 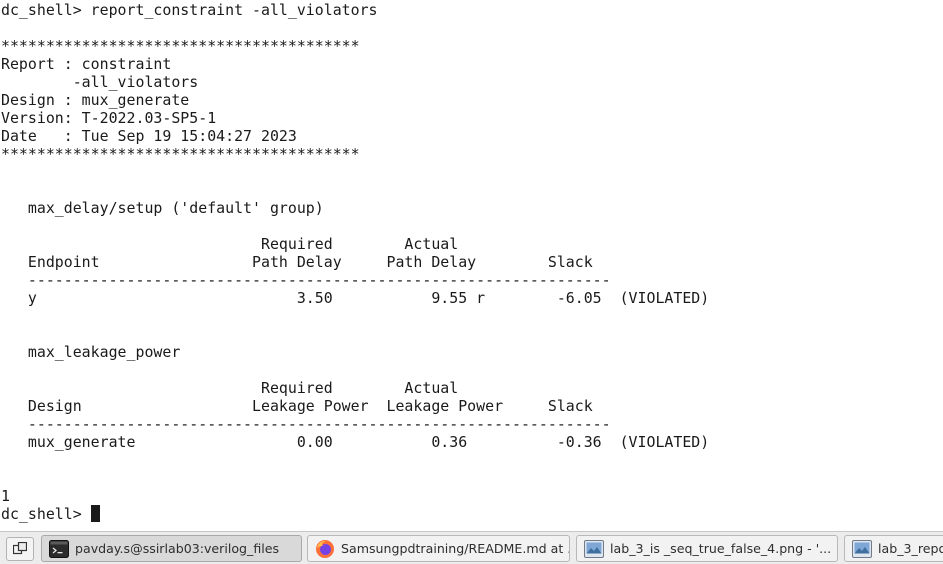 What do you see at coordinates (95, 513) in the screenshot?
I see `text-cursor` at bounding box center [95, 513].